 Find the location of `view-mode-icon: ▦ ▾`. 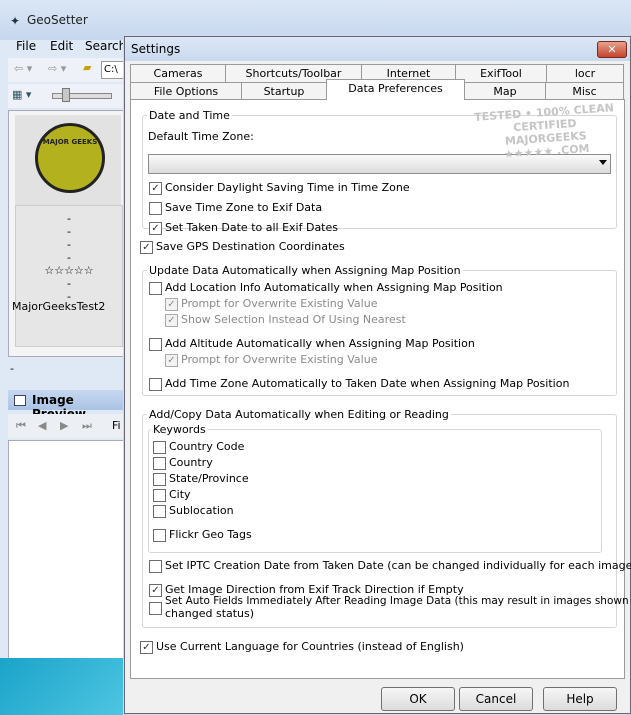

view-mode-icon: ▦ ▾ is located at coordinates (21, 94).